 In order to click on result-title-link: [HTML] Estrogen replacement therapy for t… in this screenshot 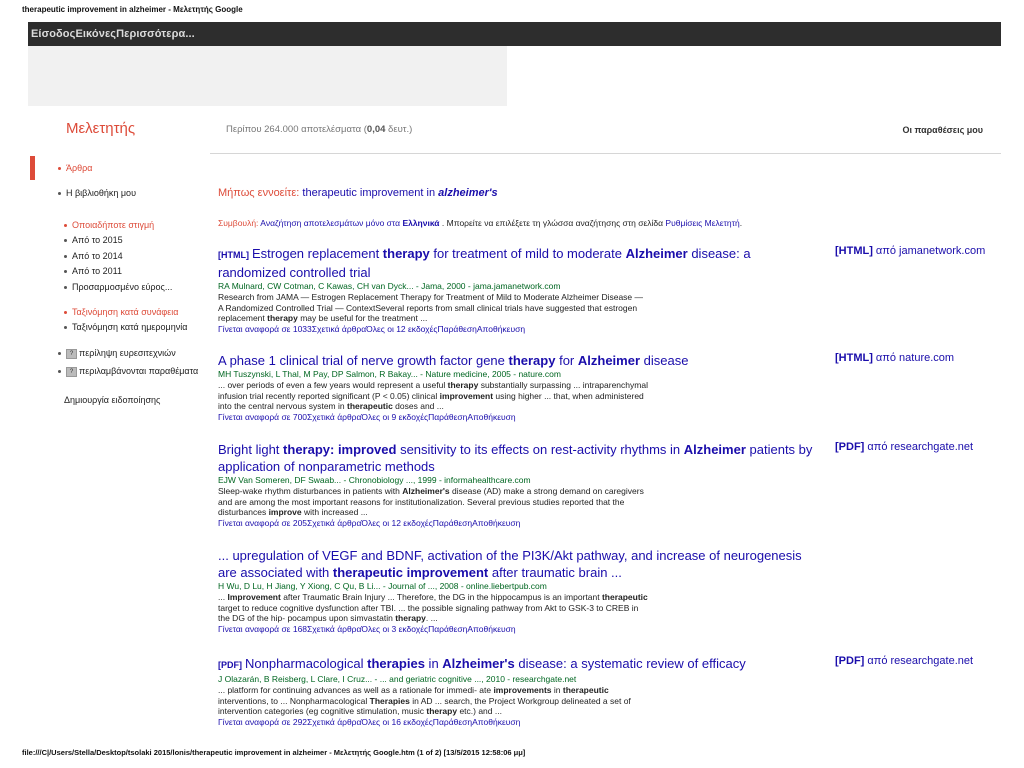, I will do `click(518, 263)`.